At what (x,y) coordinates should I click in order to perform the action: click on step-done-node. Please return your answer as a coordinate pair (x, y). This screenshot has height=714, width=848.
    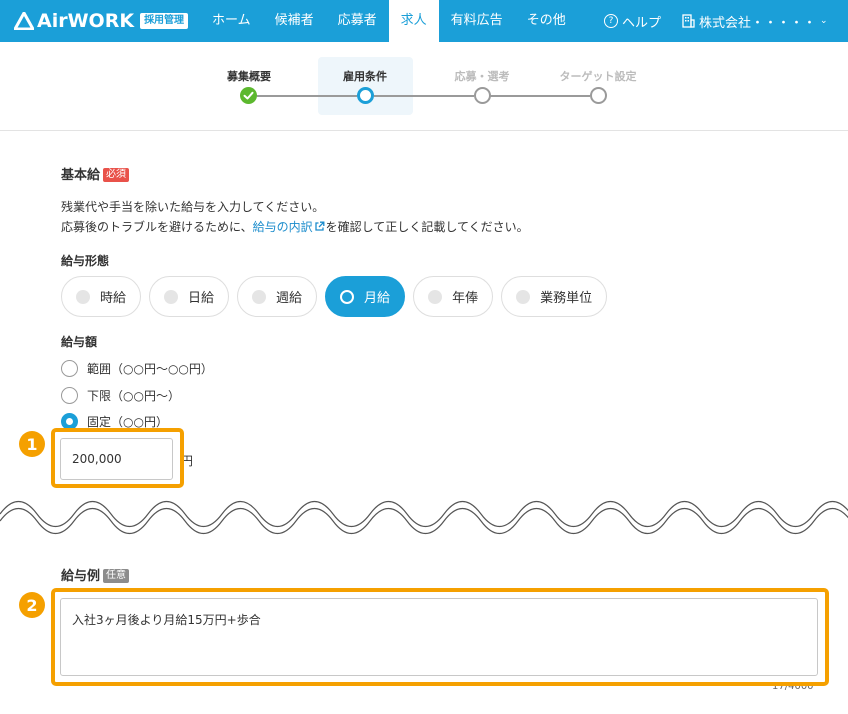
    Looking at the image, I should click on (248, 95).